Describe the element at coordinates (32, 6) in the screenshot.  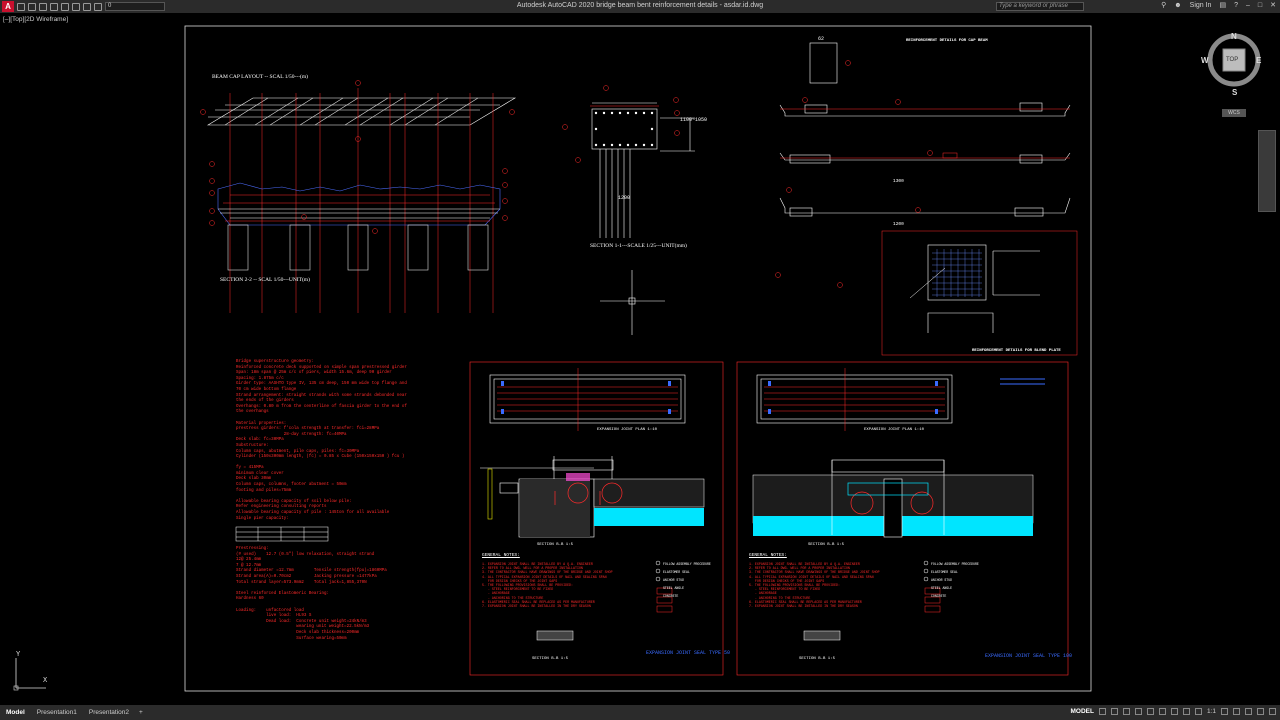
I see `open-file-icon` at that location.